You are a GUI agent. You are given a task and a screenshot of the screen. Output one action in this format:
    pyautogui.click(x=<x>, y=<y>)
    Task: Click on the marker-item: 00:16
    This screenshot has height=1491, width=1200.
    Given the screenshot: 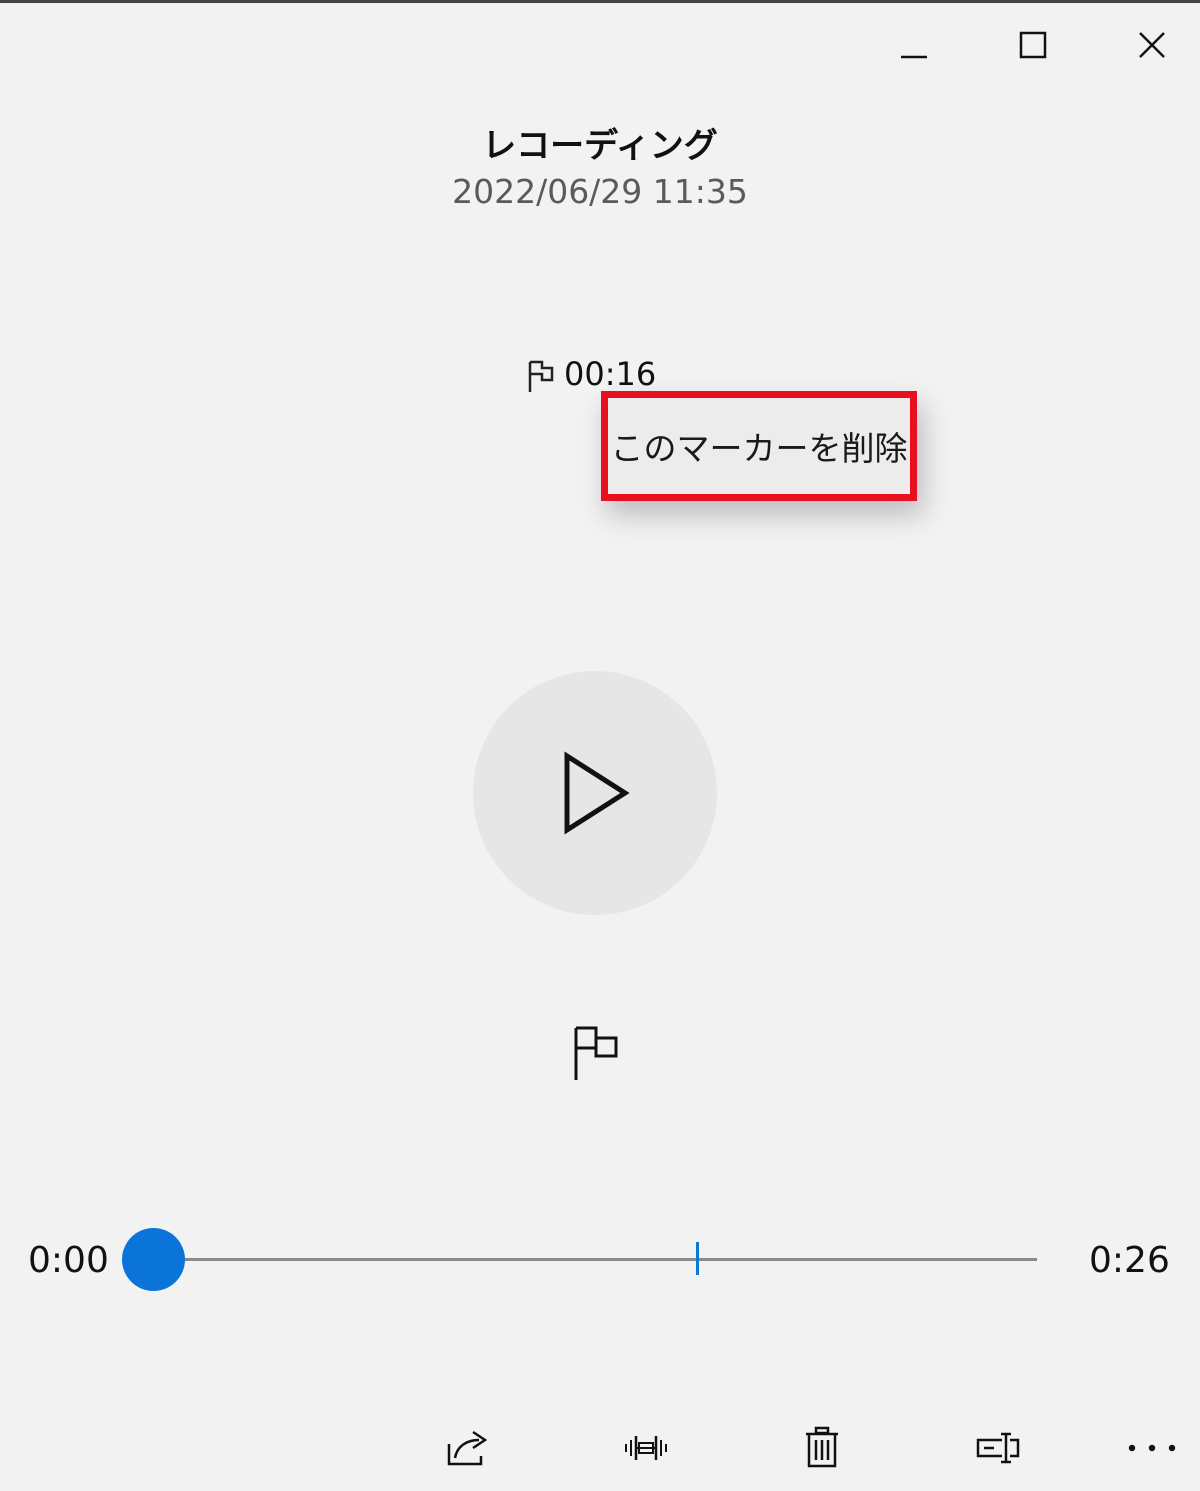 What is the action you would take?
    pyautogui.click(x=590, y=374)
    